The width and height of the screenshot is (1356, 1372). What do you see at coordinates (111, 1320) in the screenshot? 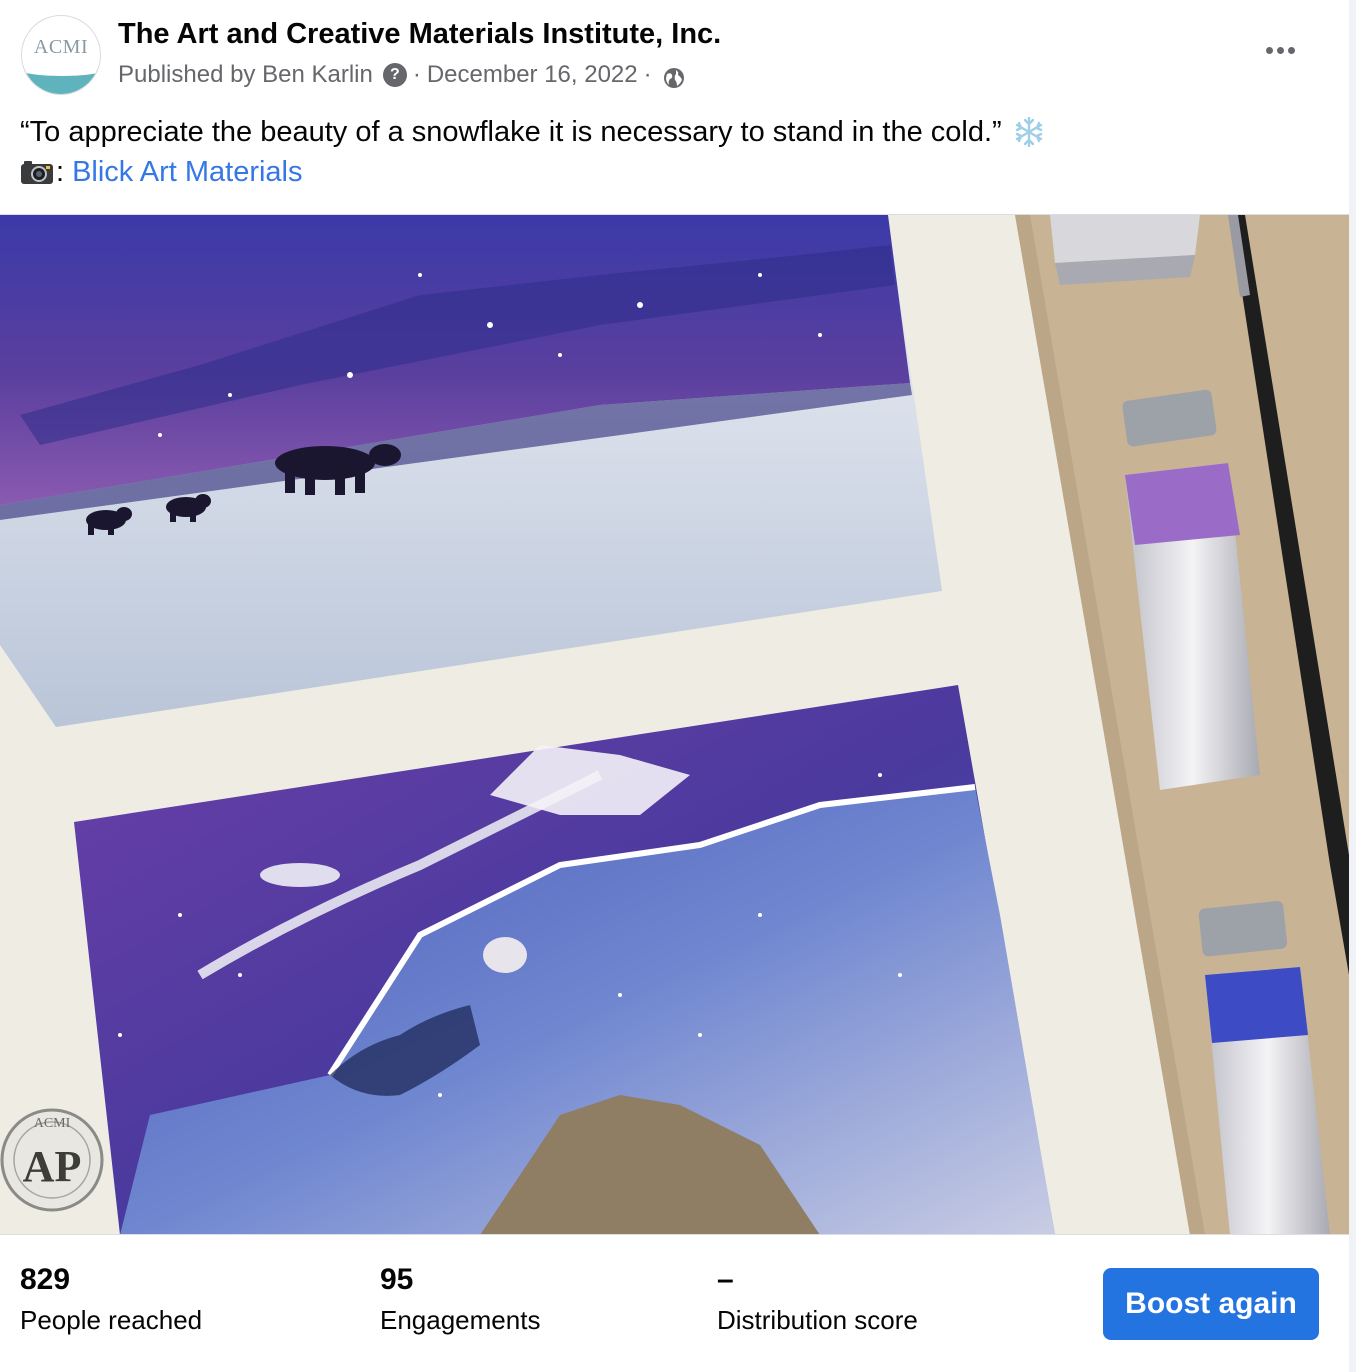
I see `stat-label: People reached` at bounding box center [111, 1320].